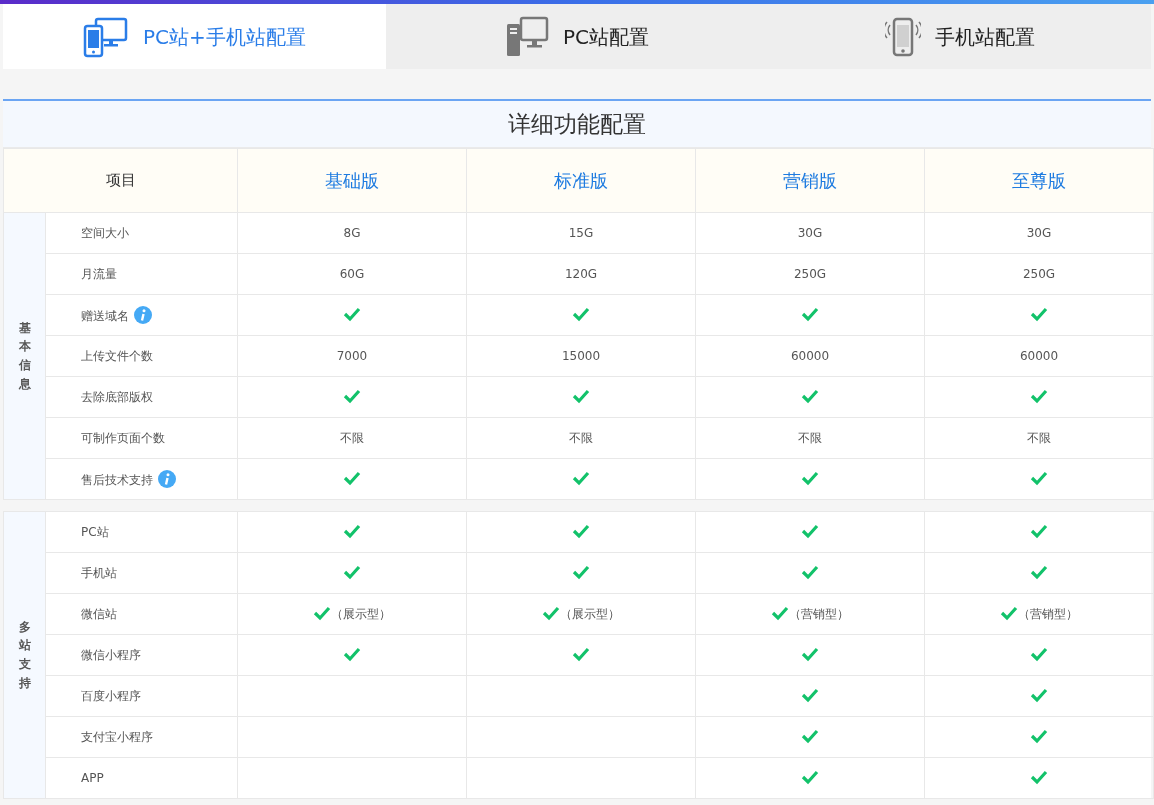  Describe the element at coordinates (352, 233) in the screenshot. I see `cell-value: 8G` at that location.